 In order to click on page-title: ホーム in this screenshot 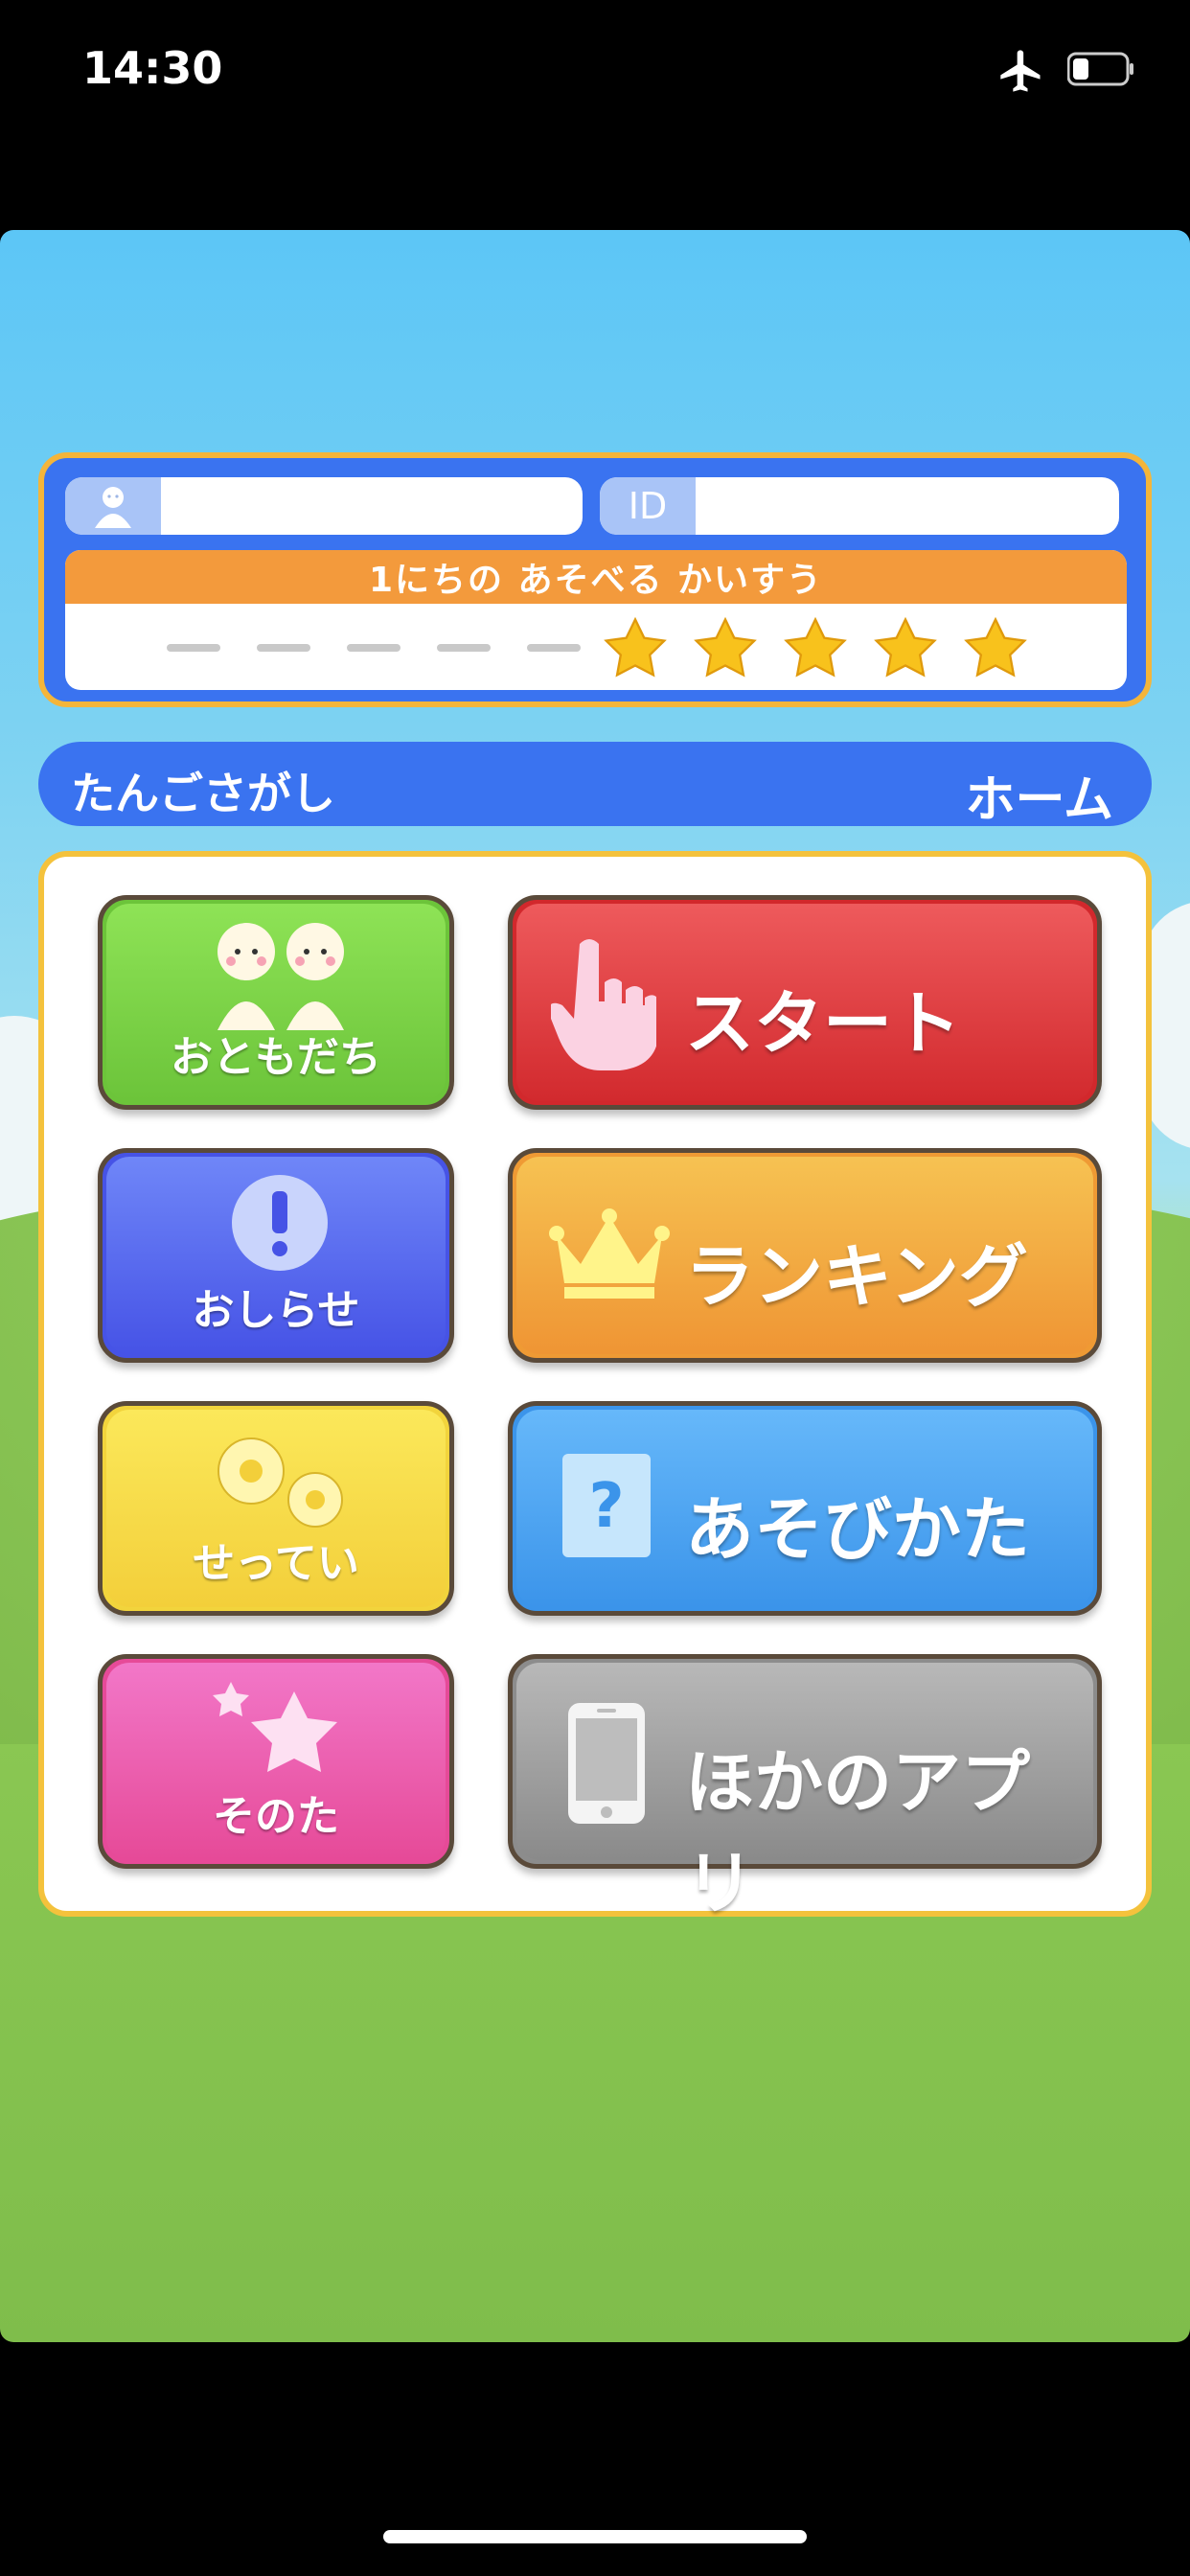, I will do `click(1039, 800)`.